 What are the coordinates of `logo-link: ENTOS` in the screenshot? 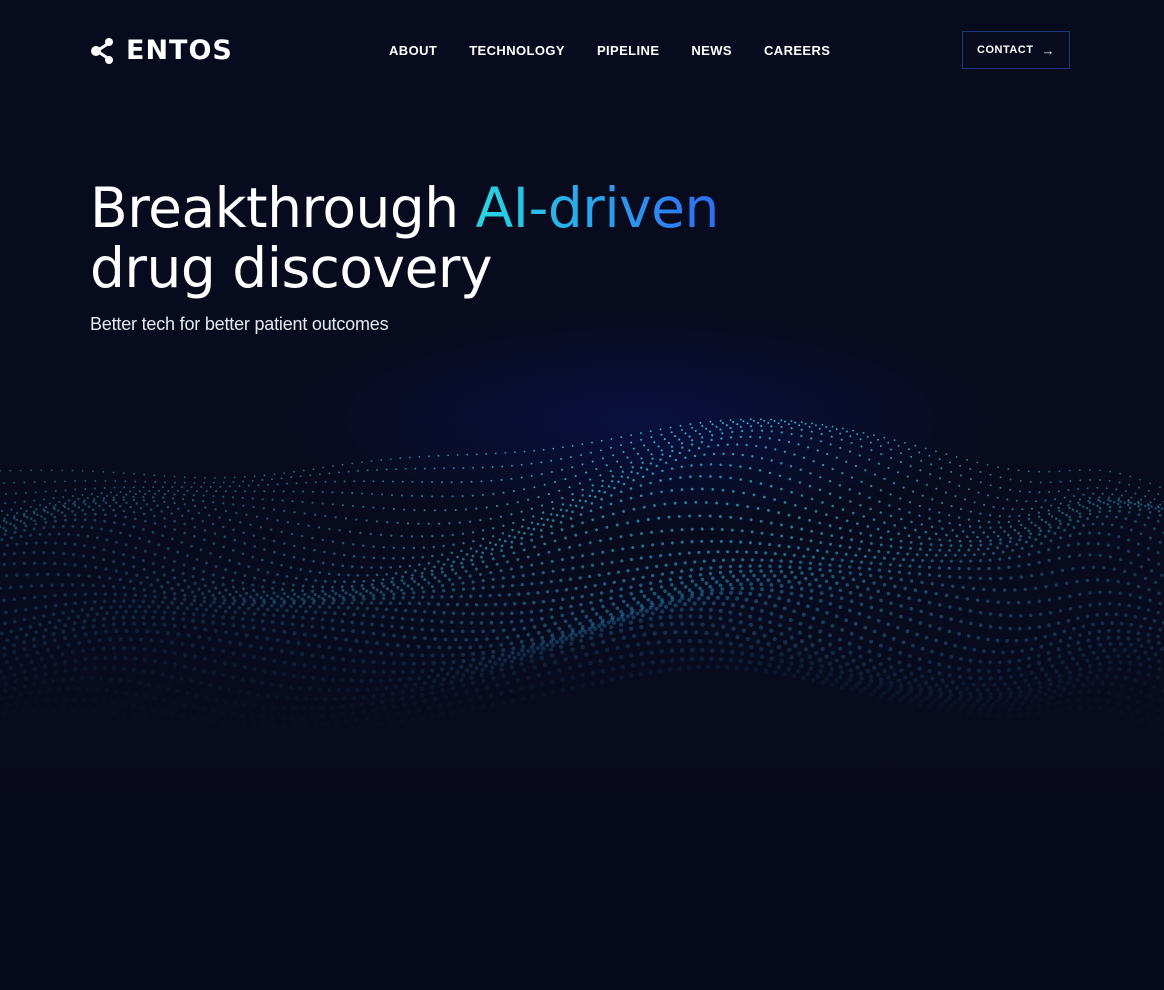 It's located at (161, 51).